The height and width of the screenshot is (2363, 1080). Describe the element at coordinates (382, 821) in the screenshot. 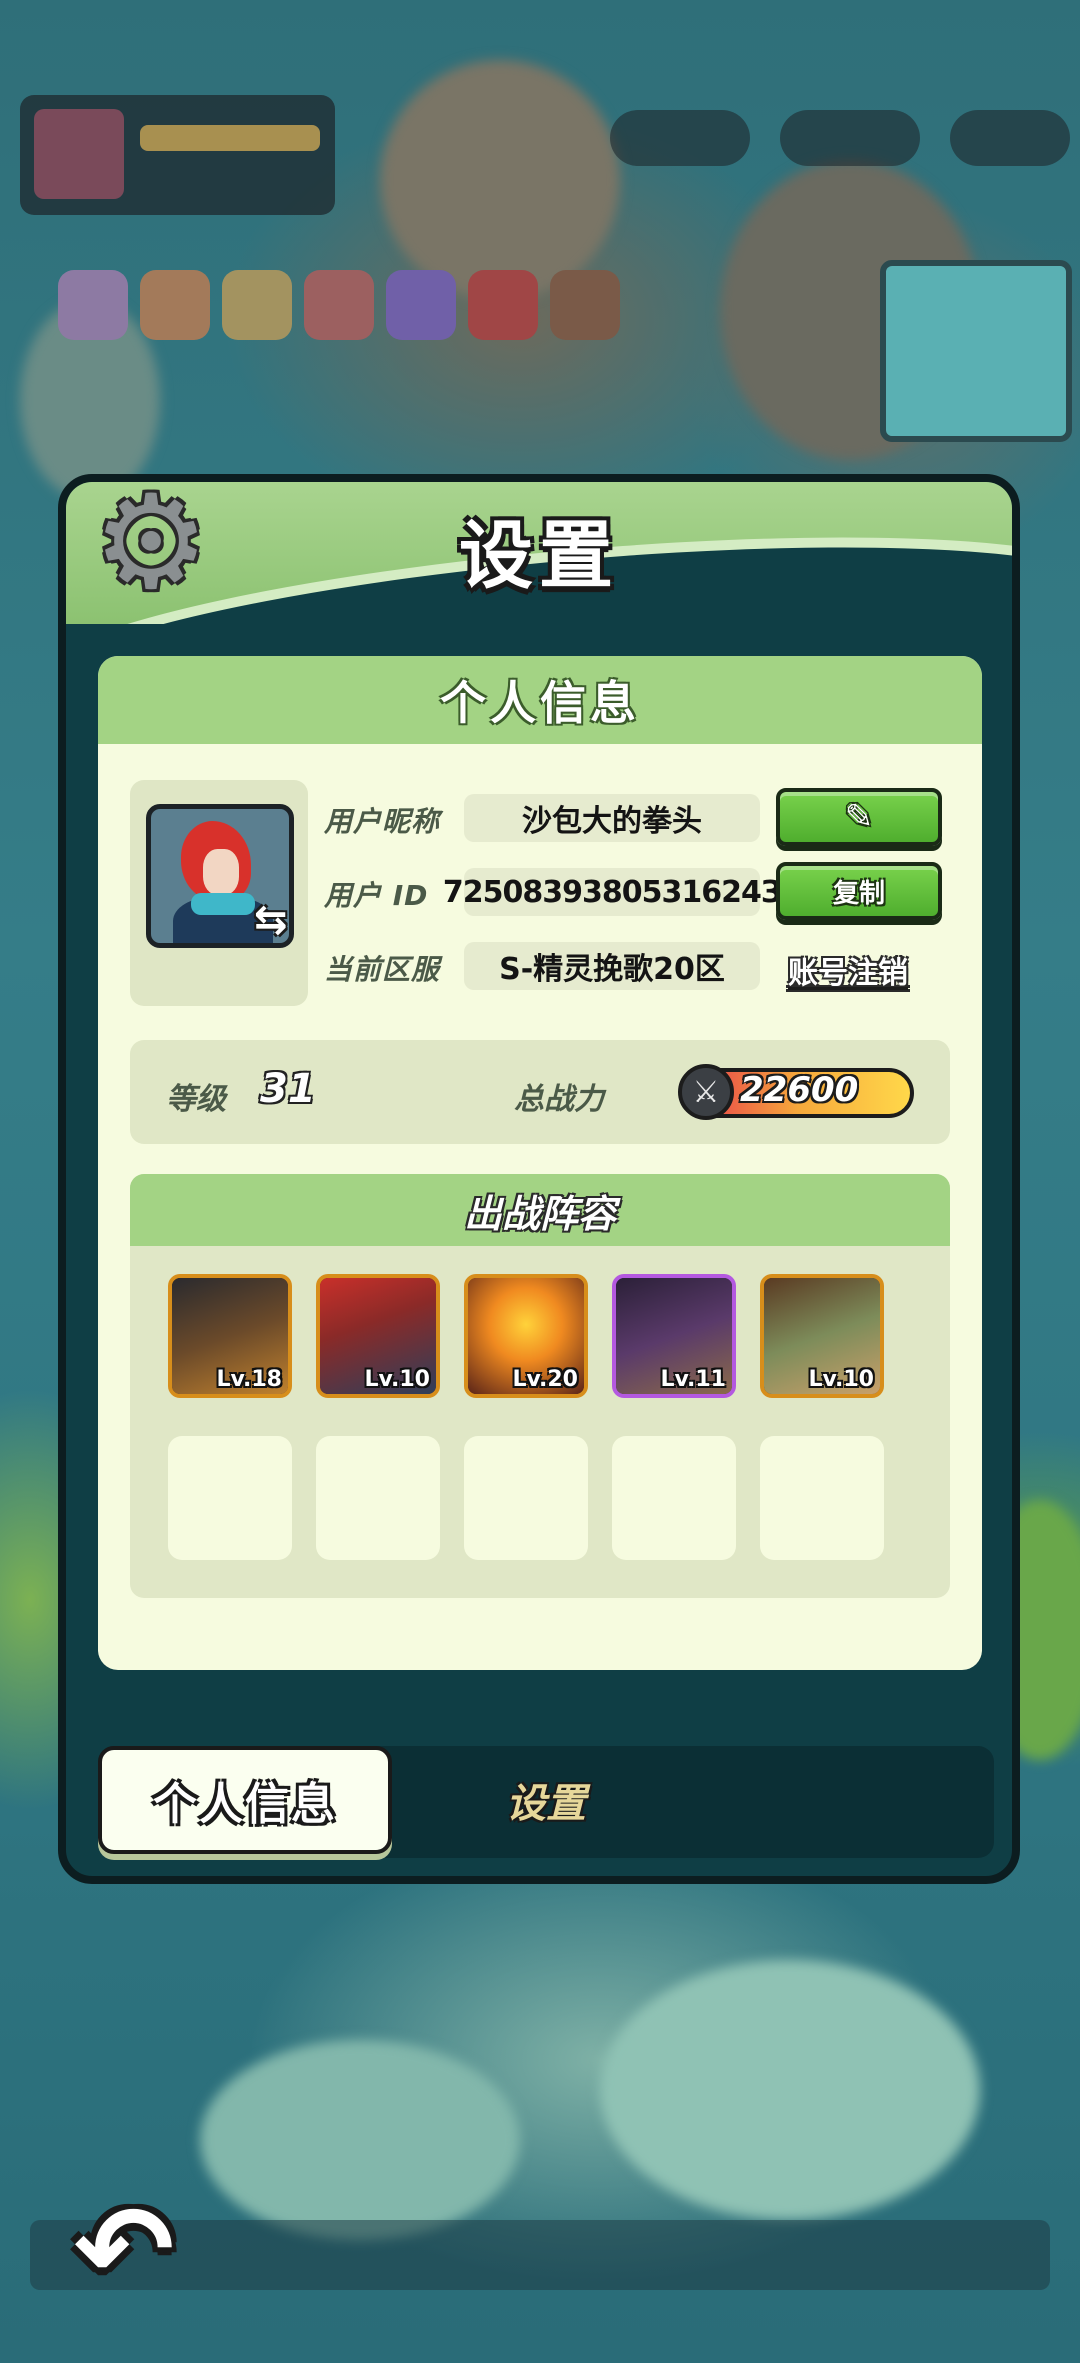

I see `nickname-label: 用户昵称` at that location.